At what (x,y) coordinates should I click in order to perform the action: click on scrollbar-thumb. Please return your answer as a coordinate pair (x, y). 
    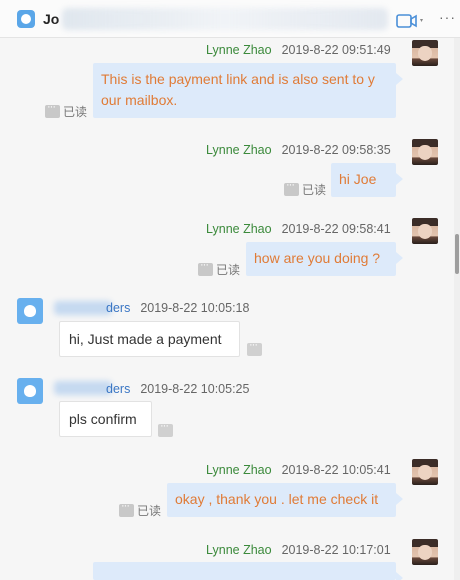
    Looking at the image, I should click on (457, 254).